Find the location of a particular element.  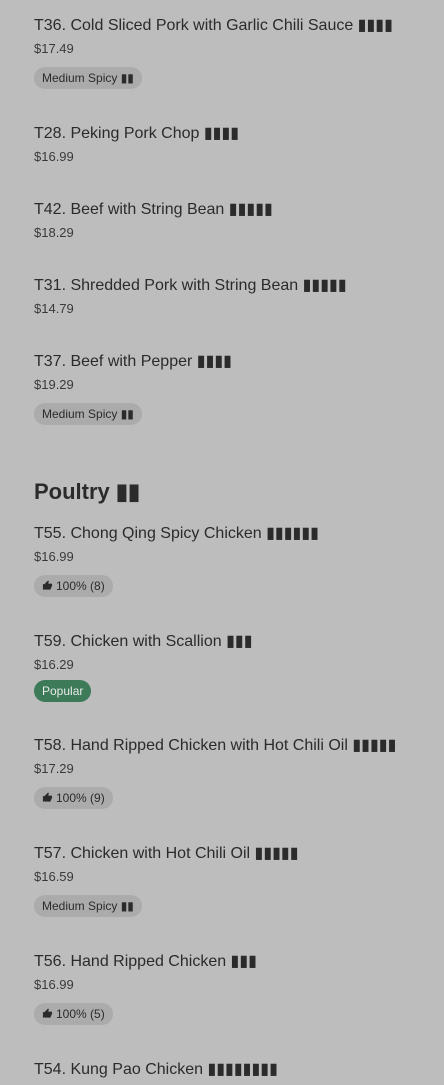

item-price: $19.29 is located at coordinates (54, 384).